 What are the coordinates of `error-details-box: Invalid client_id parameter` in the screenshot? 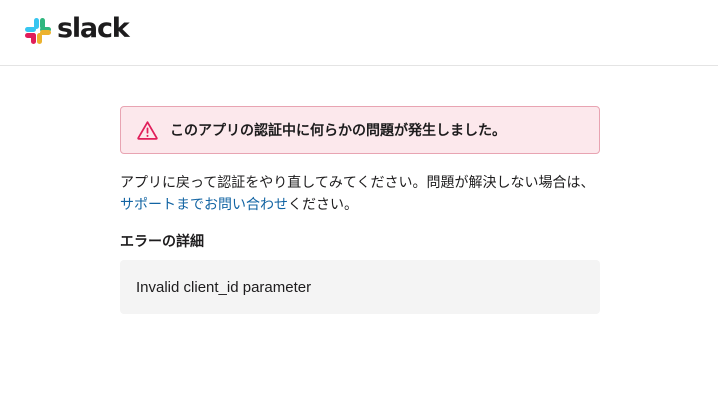 It's located at (360, 287).